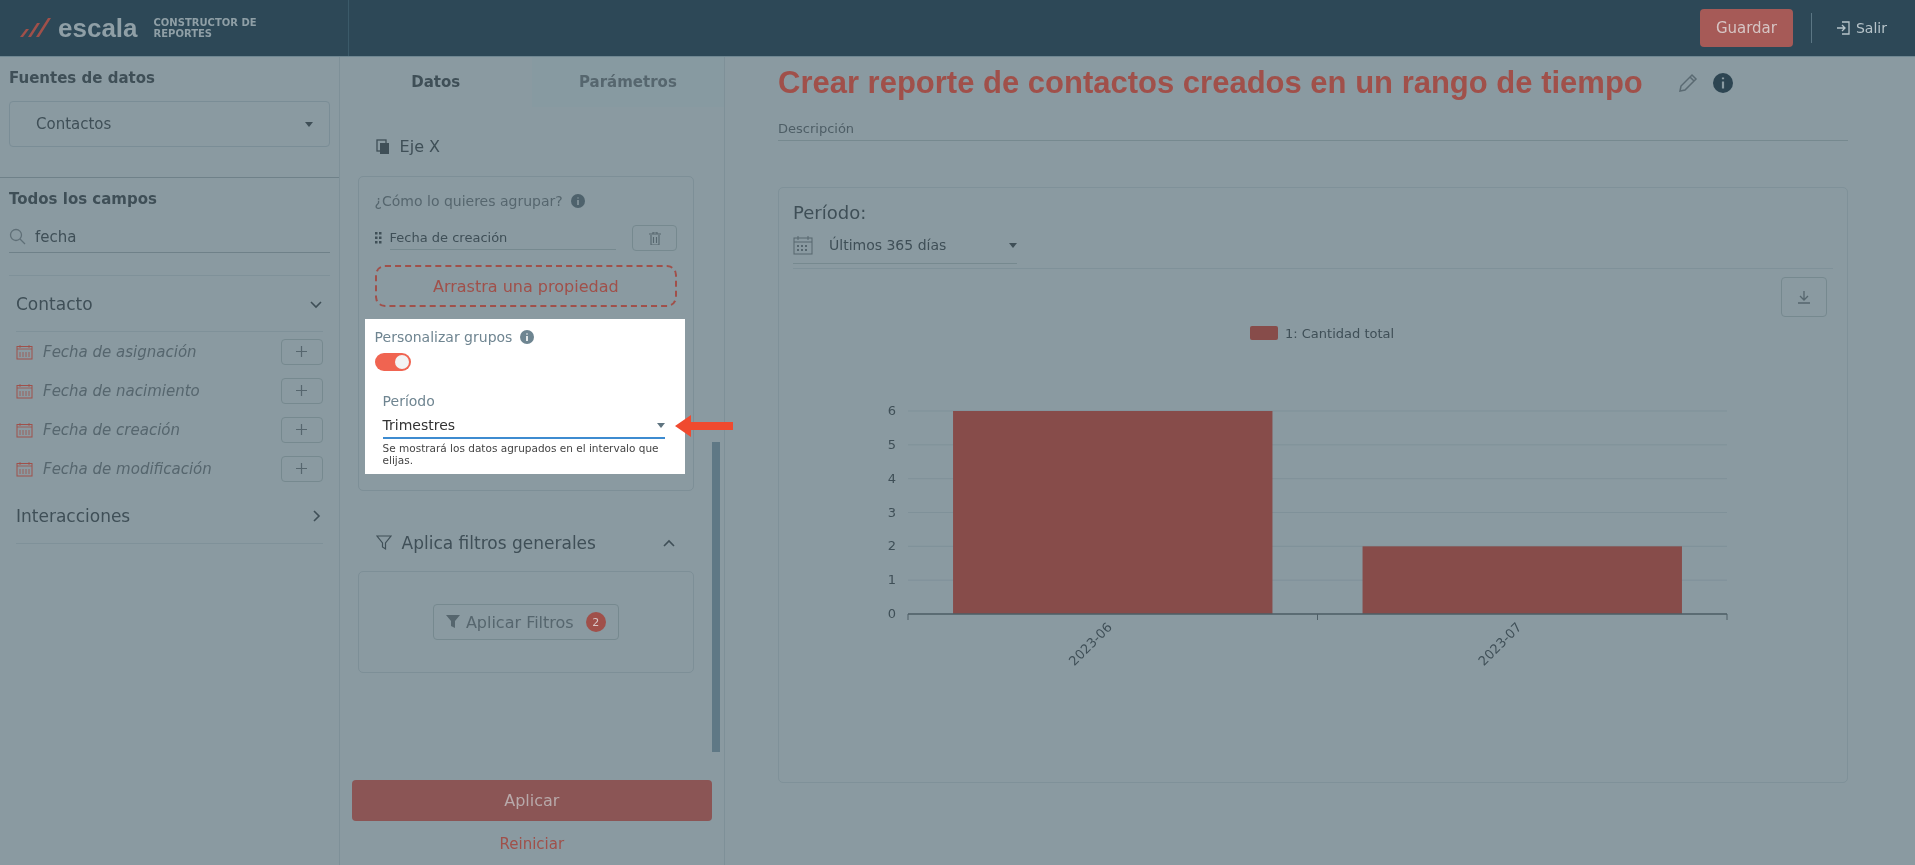 The width and height of the screenshot is (1915, 865). I want to click on download-button, so click(1804, 297).